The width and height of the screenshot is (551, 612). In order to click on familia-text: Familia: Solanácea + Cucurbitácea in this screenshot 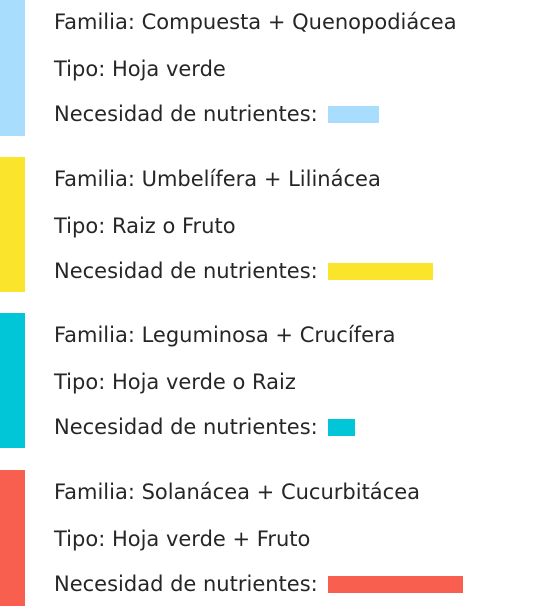, I will do `click(237, 492)`.